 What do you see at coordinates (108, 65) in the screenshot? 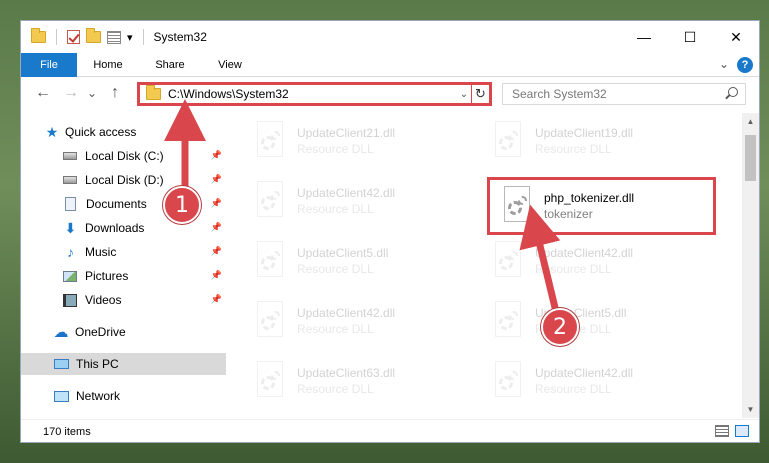
I see `tab-home: Home` at bounding box center [108, 65].